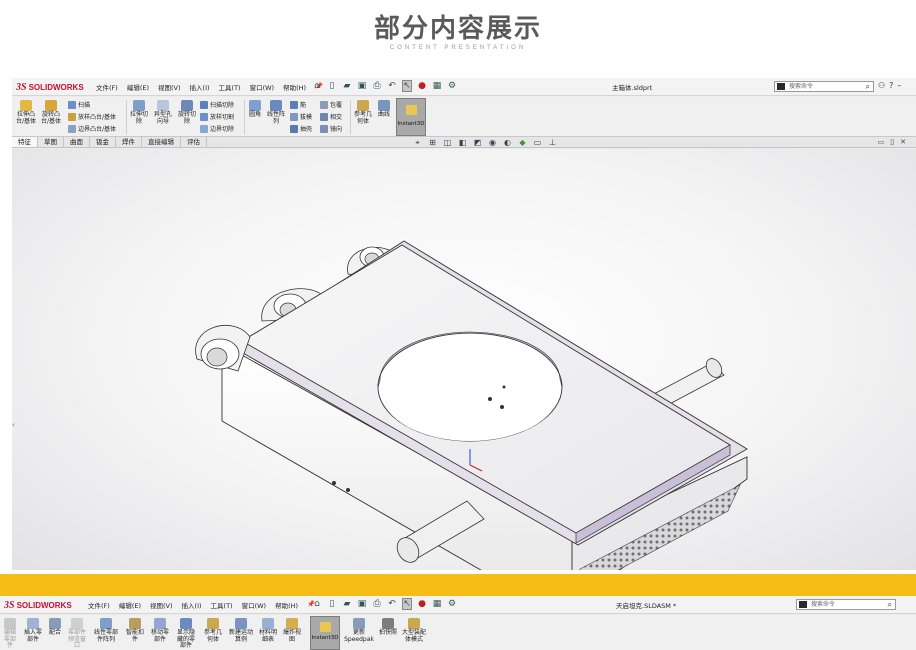 Image resolution: width=916 pixels, height=650 pixels. What do you see at coordinates (881, 142) in the screenshot?
I see `restore-window-icon: ▭` at bounding box center [881, 142].